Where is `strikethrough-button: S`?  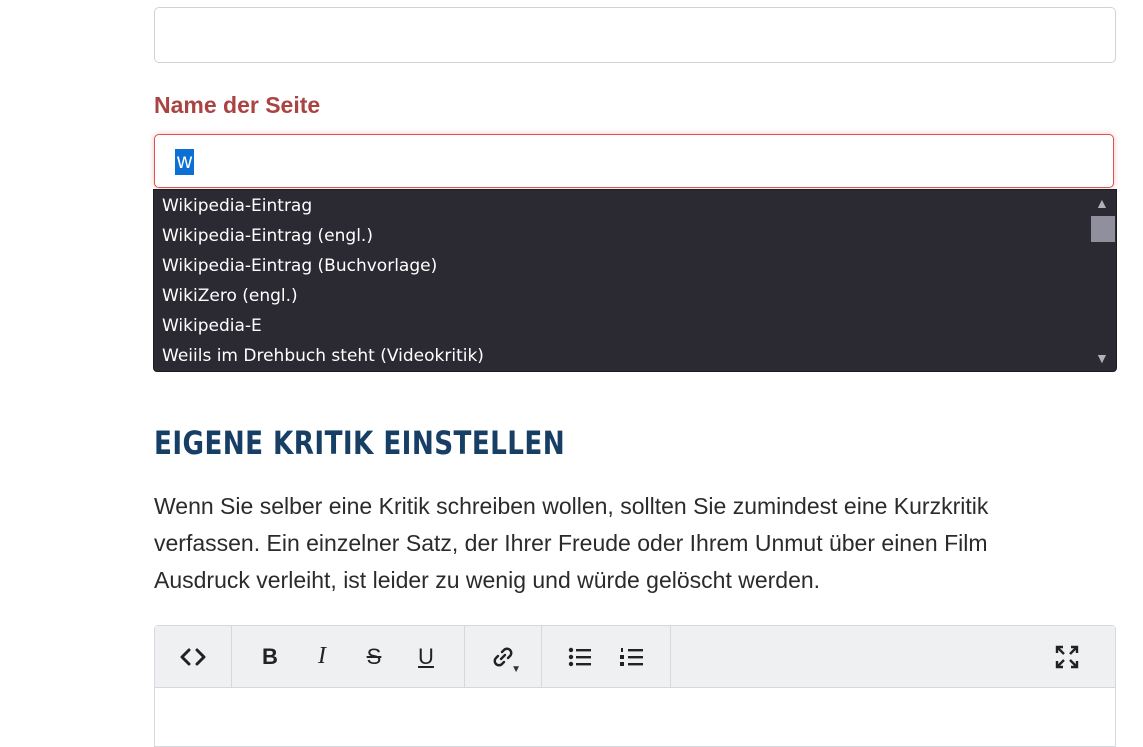 strikethrough-button: S is located at coordinates (374, 657).